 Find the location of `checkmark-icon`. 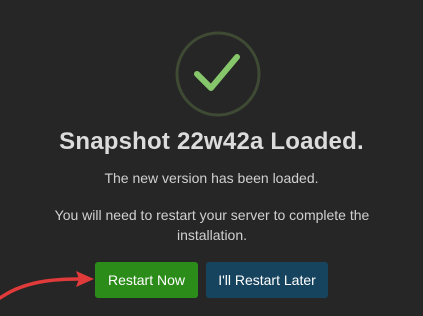

checkmark-icon is located at coordinates (218, 74).